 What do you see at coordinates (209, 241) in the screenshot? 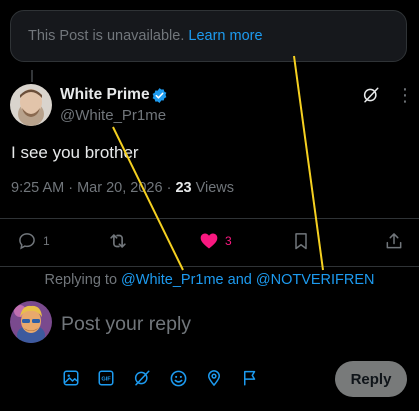
I see `heart-icon` at bounding box center [209, 241].